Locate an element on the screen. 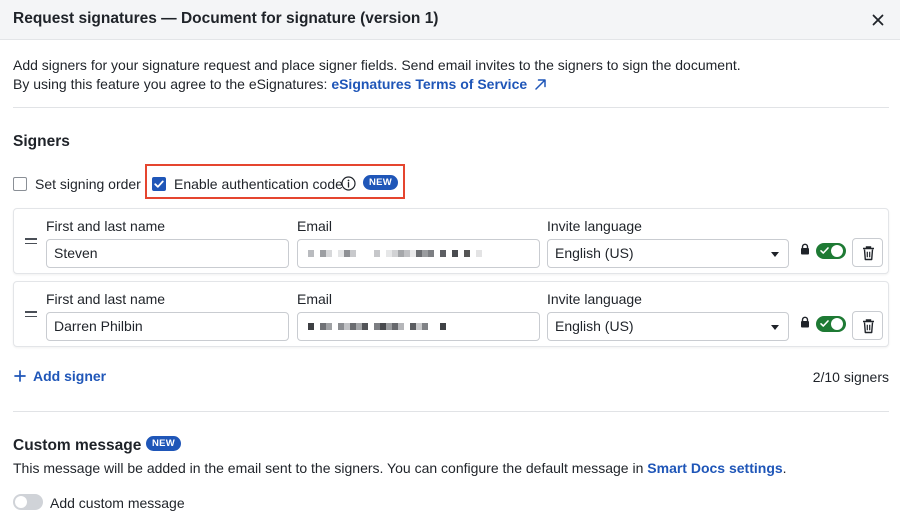 Image resolution: width=900 pixels, height=531 pixels. custom-message-toggle-label: Add custom message is located at coordinates (117, 503).